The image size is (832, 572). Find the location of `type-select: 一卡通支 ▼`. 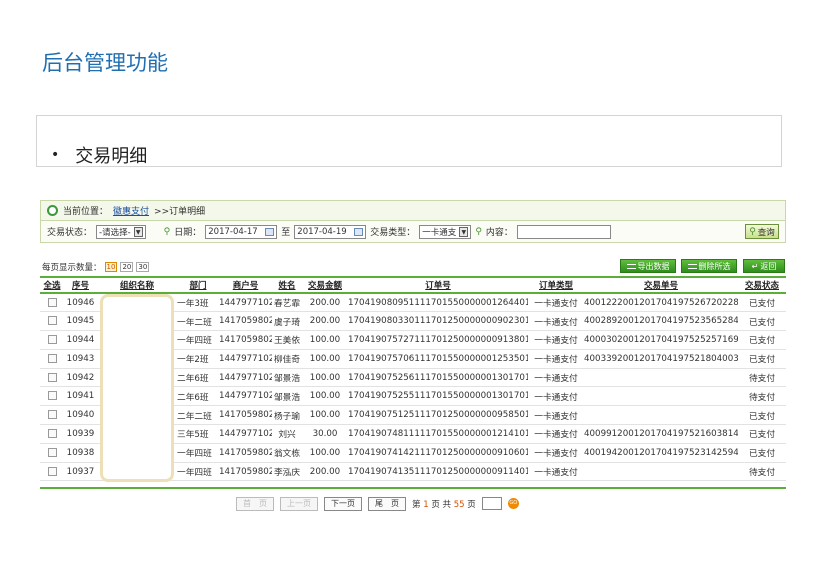

type-select: 一卡通支 ▼ is located at coordinates (445, 231).